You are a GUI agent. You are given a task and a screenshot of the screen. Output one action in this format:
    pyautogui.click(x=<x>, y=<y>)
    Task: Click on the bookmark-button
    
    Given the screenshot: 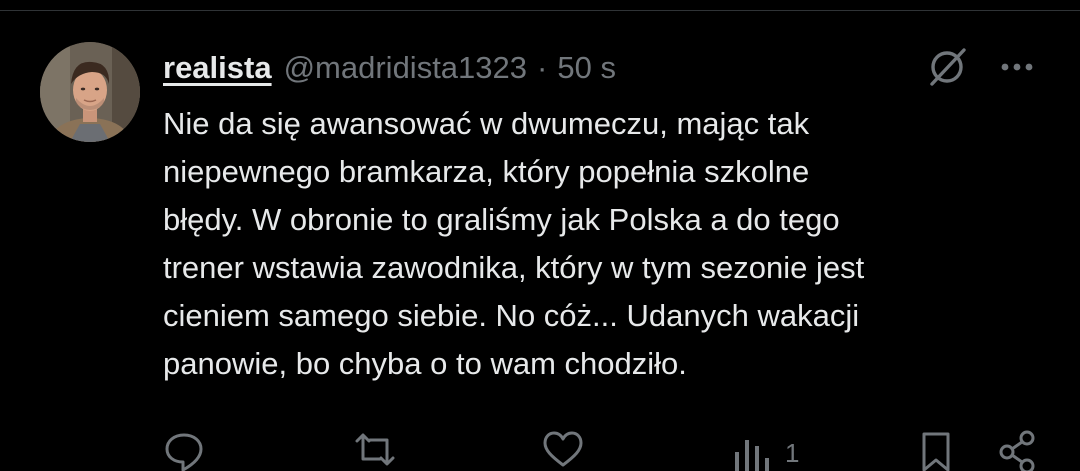 What is the action you would take?
    pyautogui.click(x=936, y=449)
    